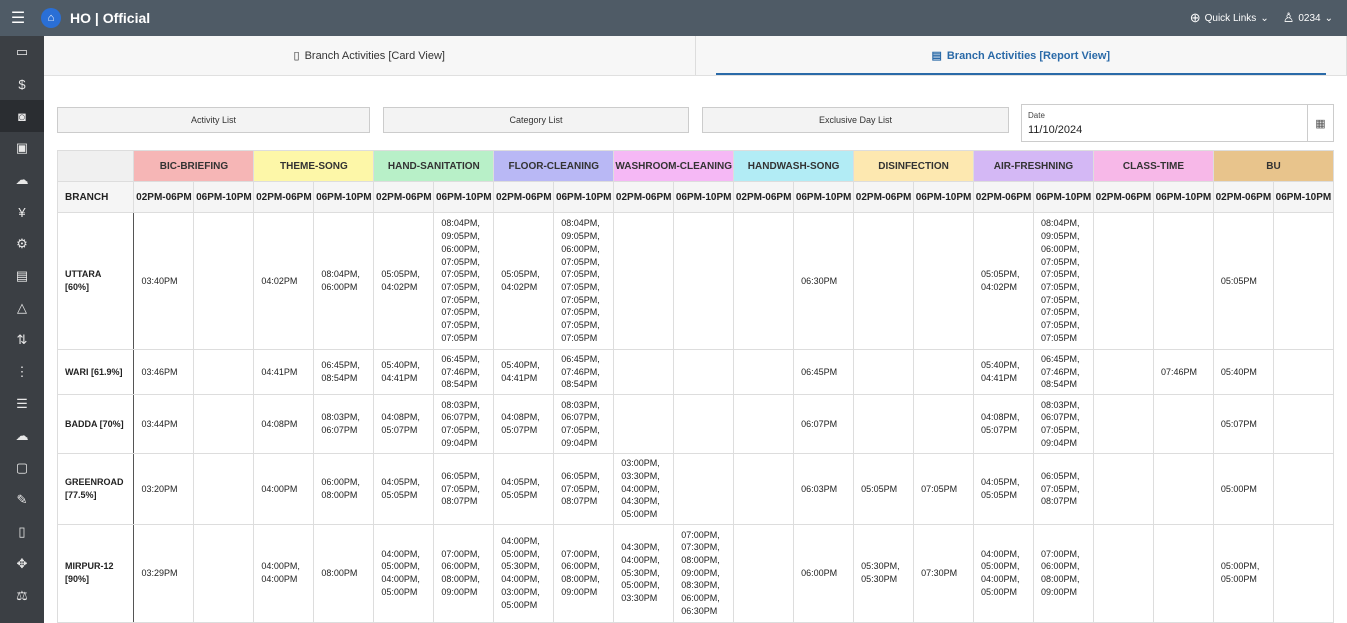 Image resolution: width=1347 pixels, height=623 pixels. Describe the element at coordinates (18, 18) in the screenshot. I see `hamburger-menu-icon: ☰` at that location.